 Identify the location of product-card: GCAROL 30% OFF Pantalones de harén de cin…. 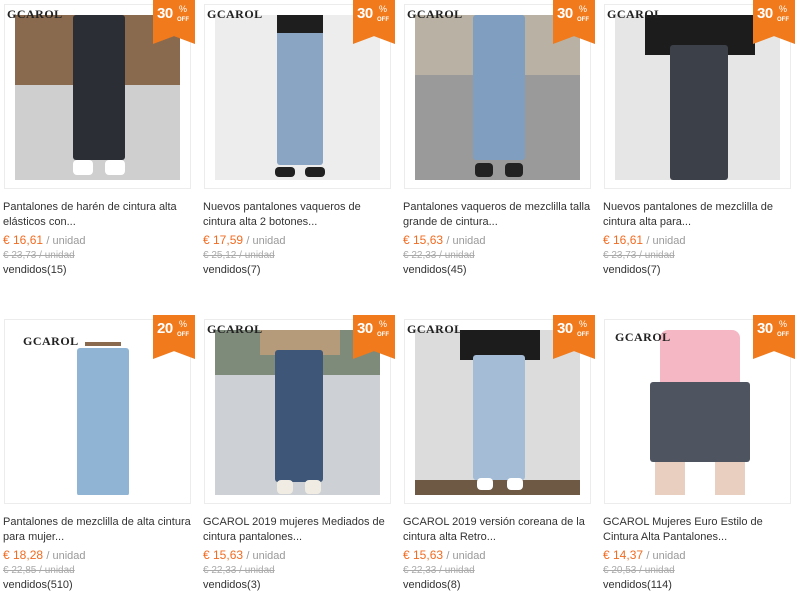
(97, 150).